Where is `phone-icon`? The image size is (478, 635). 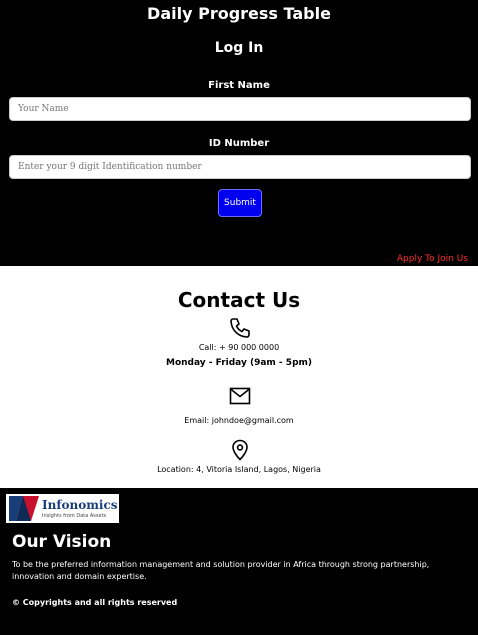 phone-icon is located at coordinates (240, 328).